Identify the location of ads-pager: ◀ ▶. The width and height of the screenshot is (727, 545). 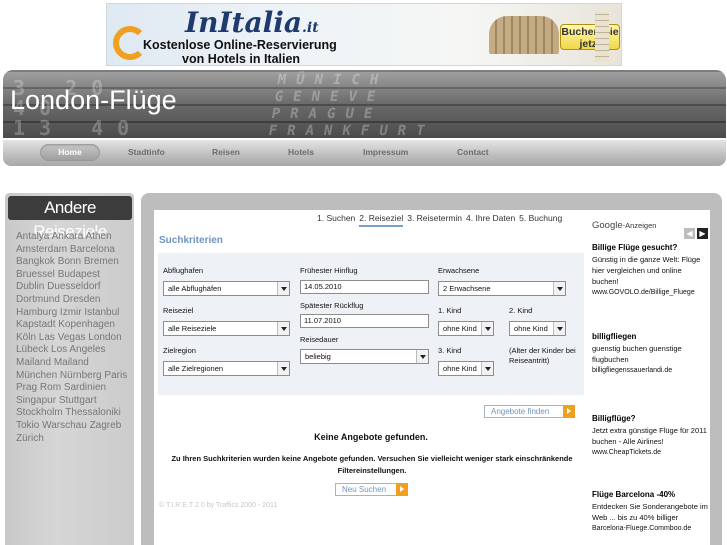
(695, 230).